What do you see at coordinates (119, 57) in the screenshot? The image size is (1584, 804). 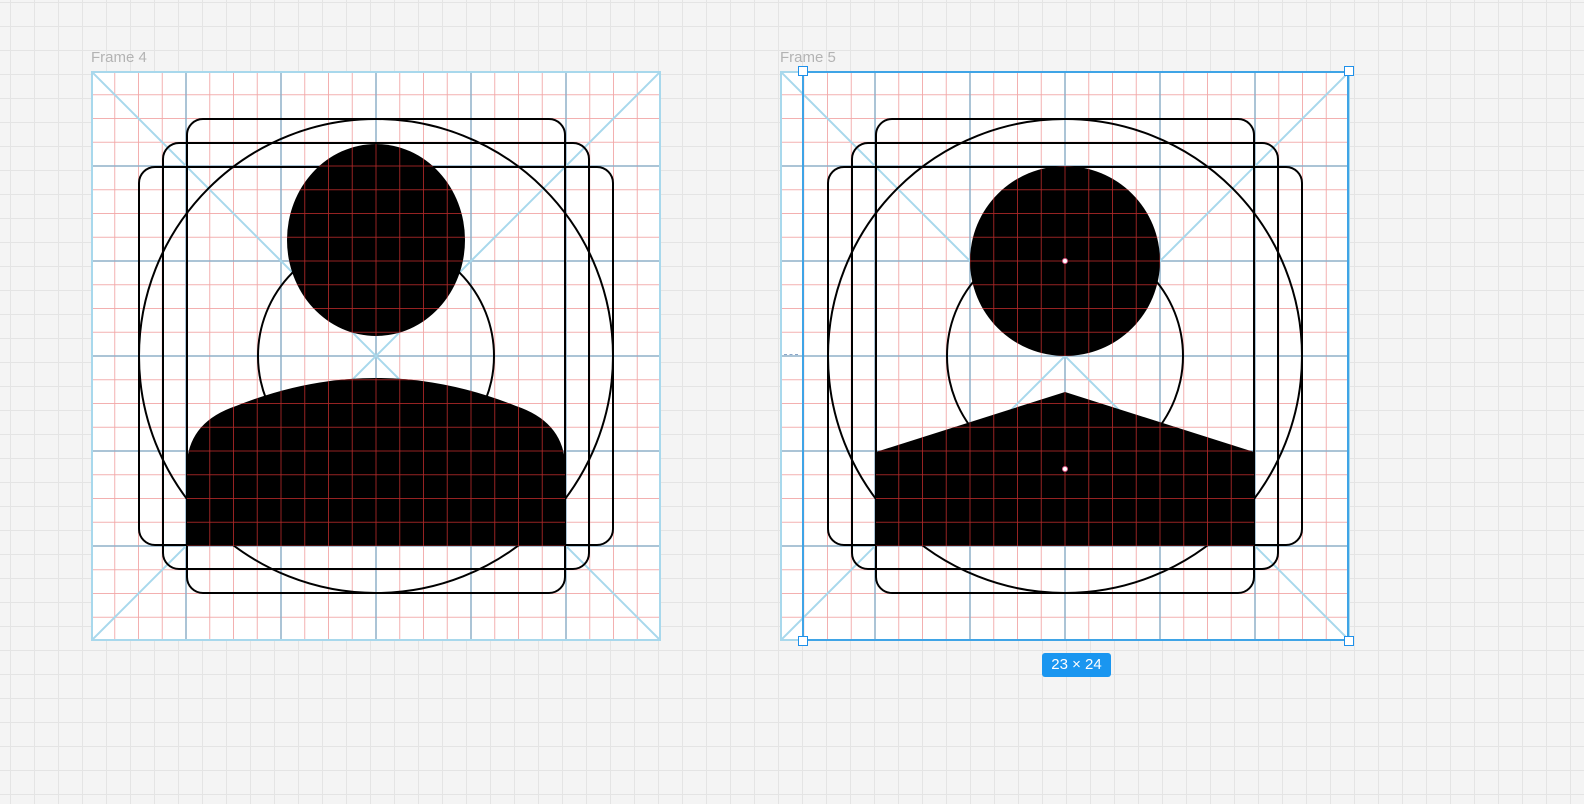 I see `frame-4-label: Frame 4` at bounding box center [119, 57].